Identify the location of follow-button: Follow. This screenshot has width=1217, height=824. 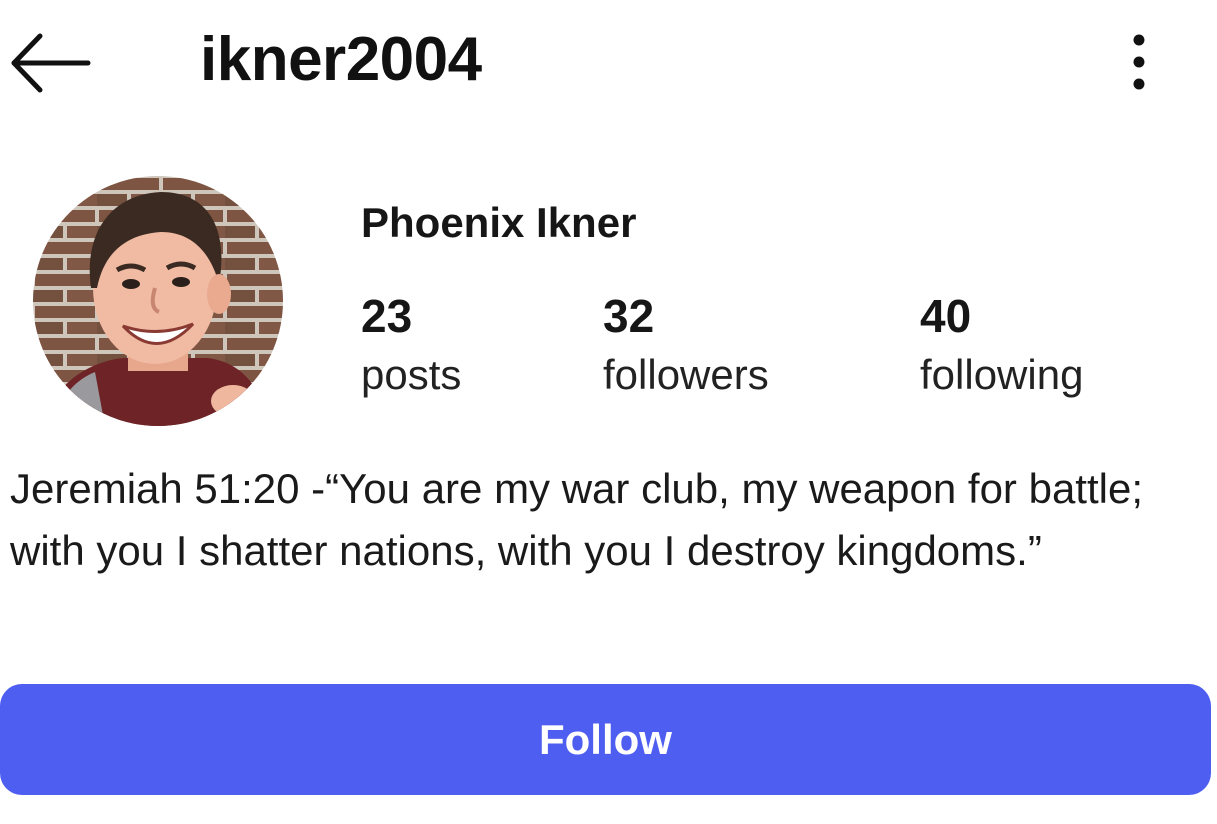
(605, 739).